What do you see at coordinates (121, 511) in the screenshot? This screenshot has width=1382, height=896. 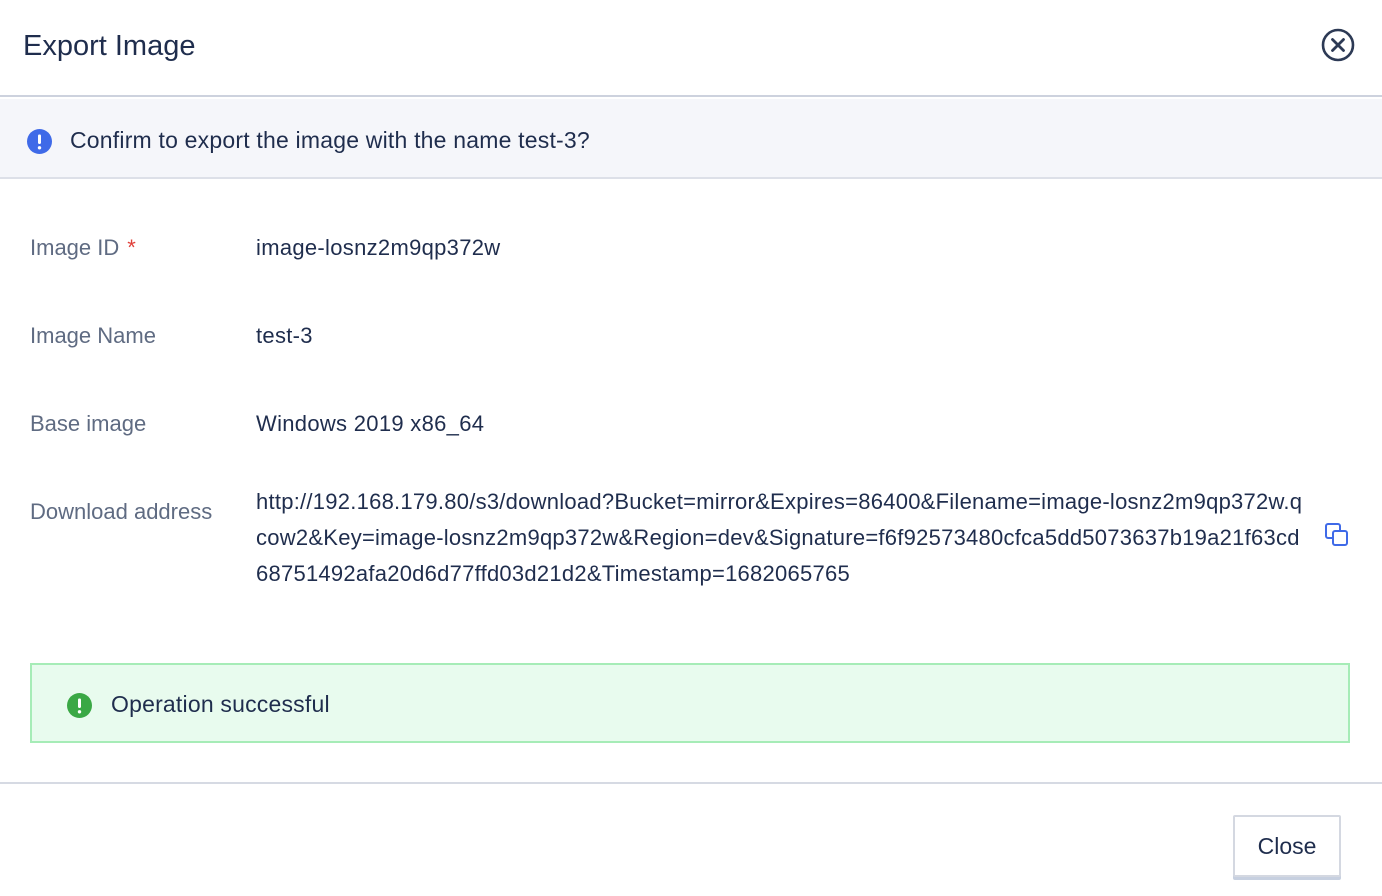 I see `download-address-label: Download address` at bounding box center [121, 511].